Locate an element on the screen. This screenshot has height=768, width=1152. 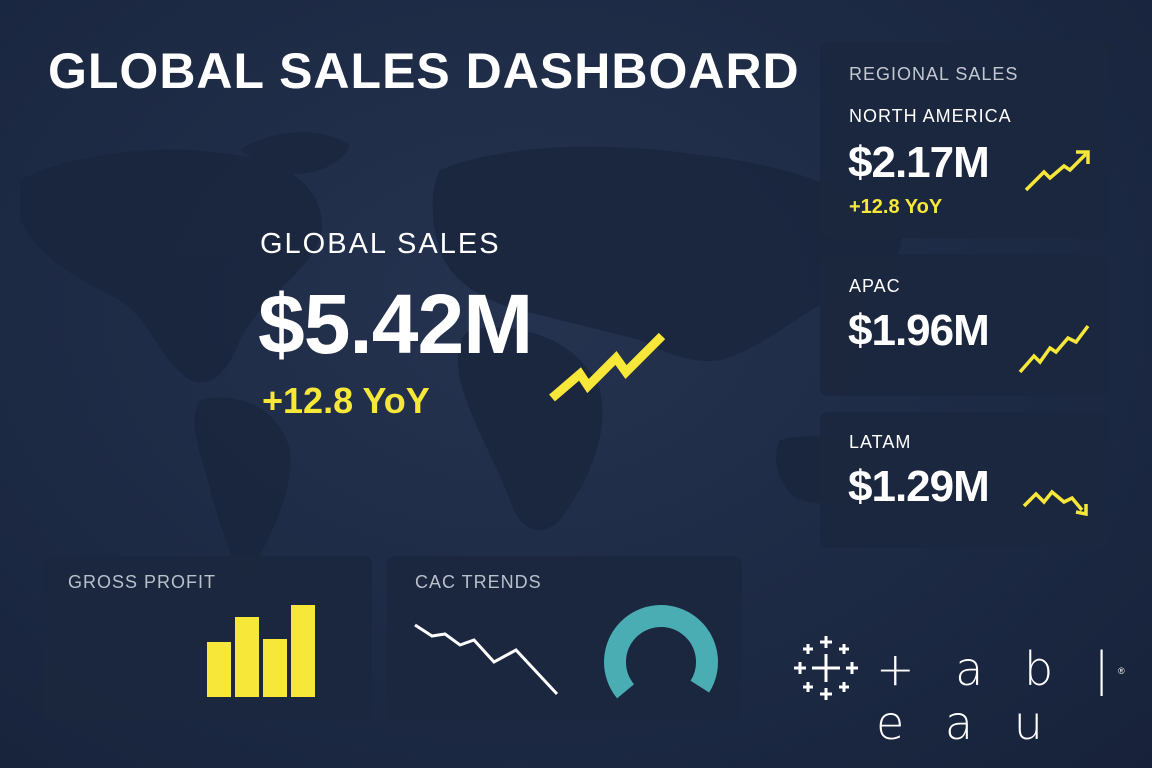
cac-gauge is located at coordinates (661, 652).